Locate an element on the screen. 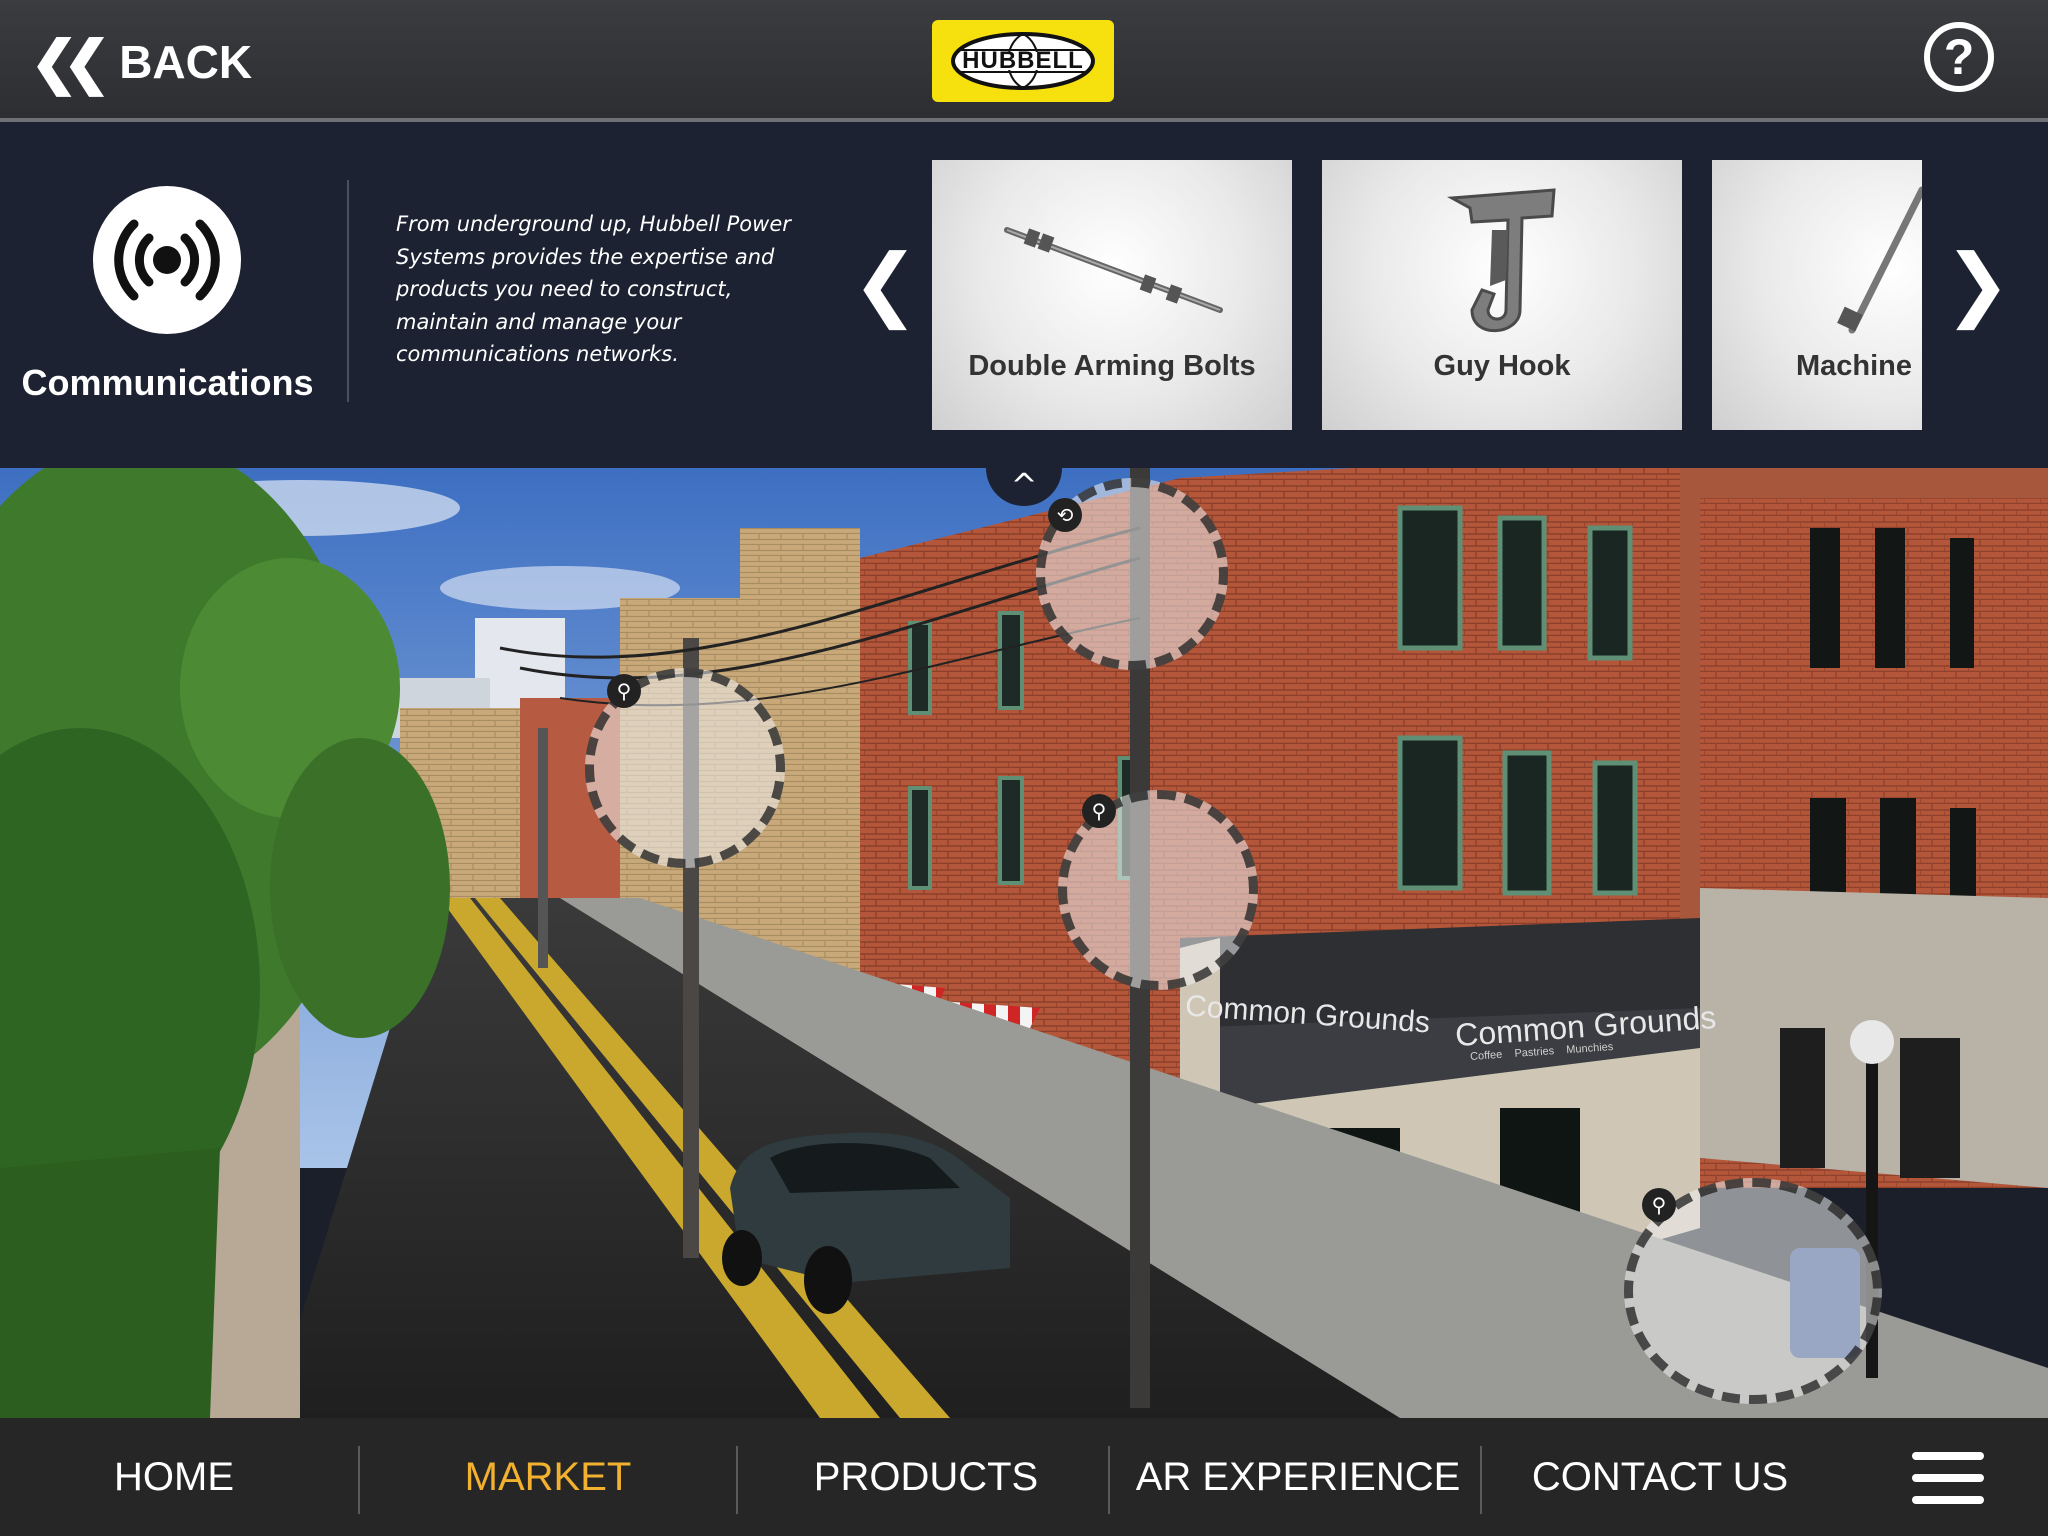 The image size is (2048, 1536). product-card-double-arming-bolts: Double Arming Bolts is located at coordinates (1112, 295).